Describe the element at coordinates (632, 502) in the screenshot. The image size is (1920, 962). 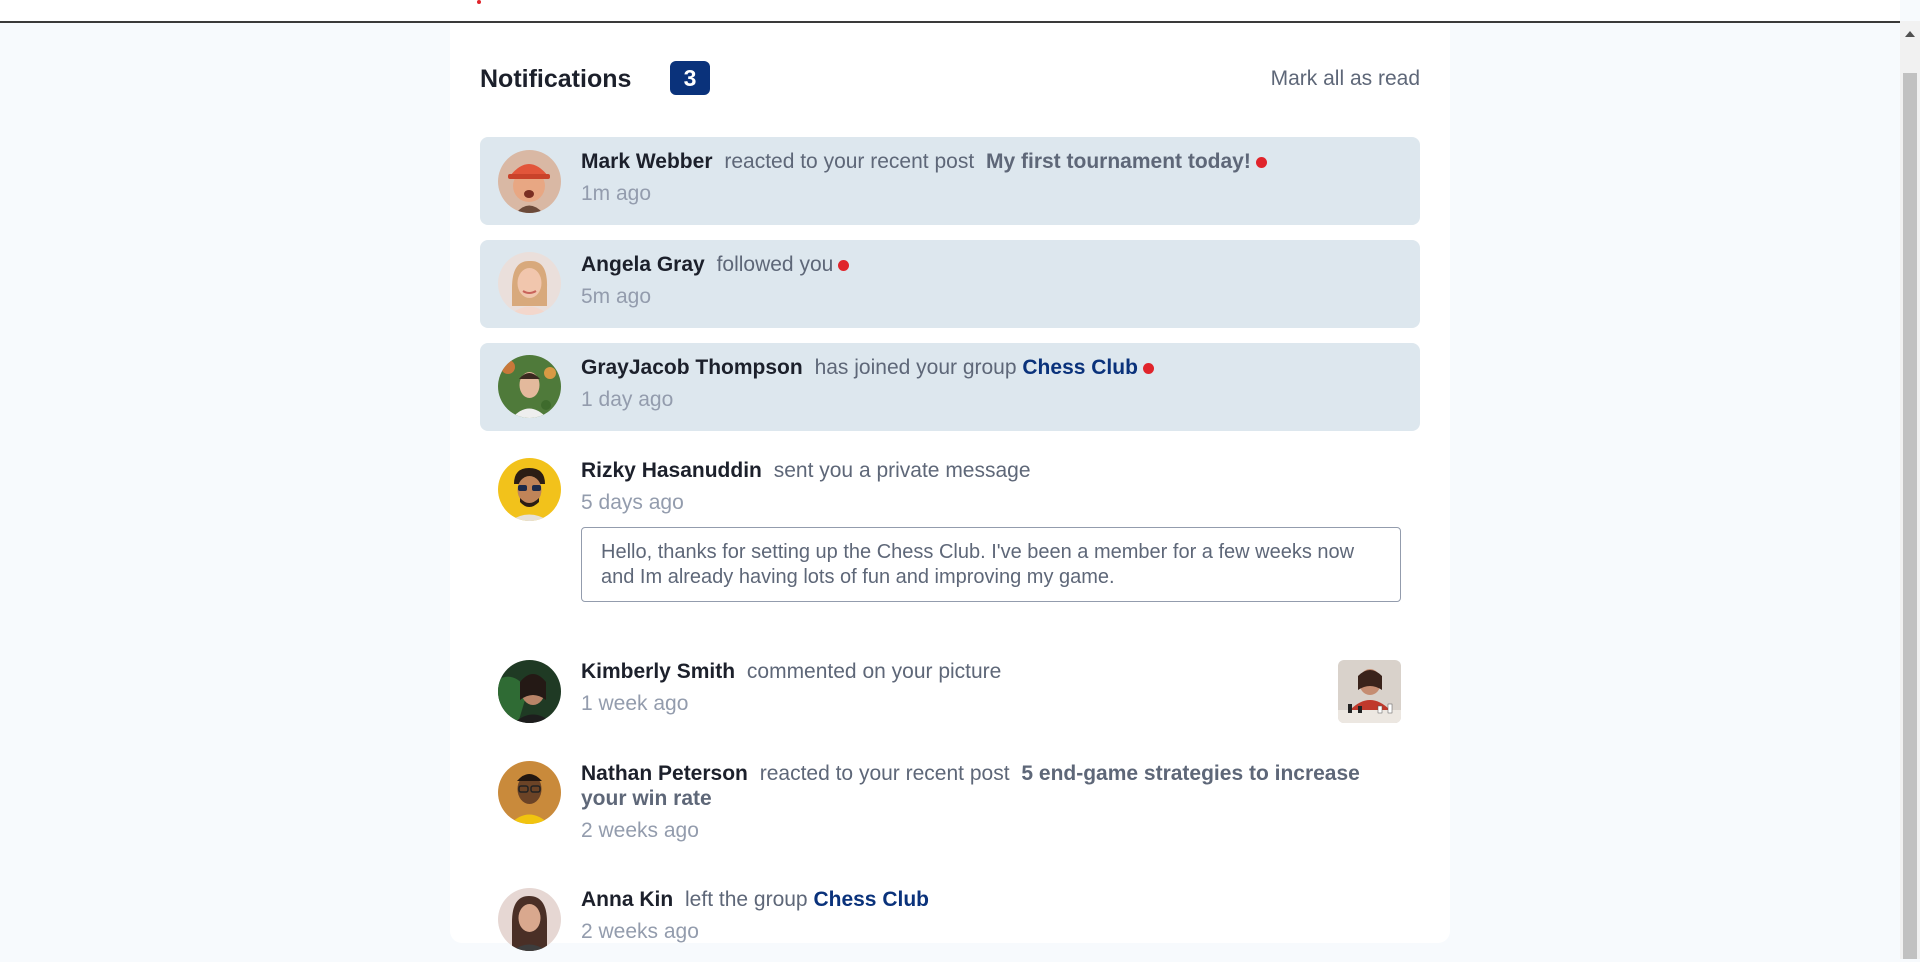
I see `timestamp: 5 days ago` at that location.